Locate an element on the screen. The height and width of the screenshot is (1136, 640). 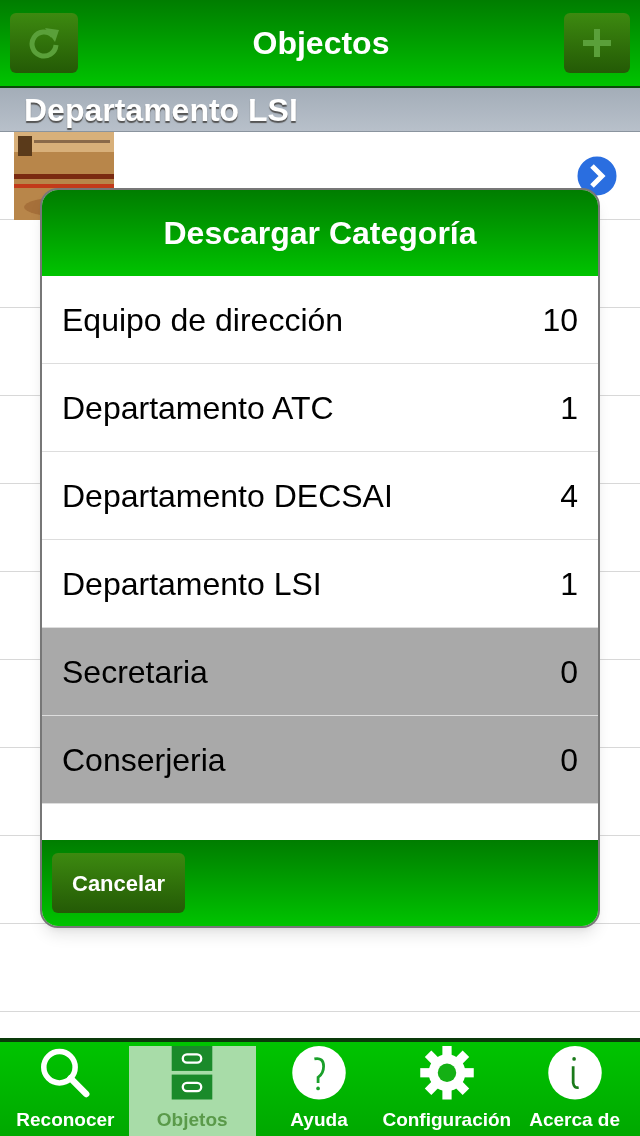
dialog-title: Descargar Categoría is located at coordinates (320, 233).